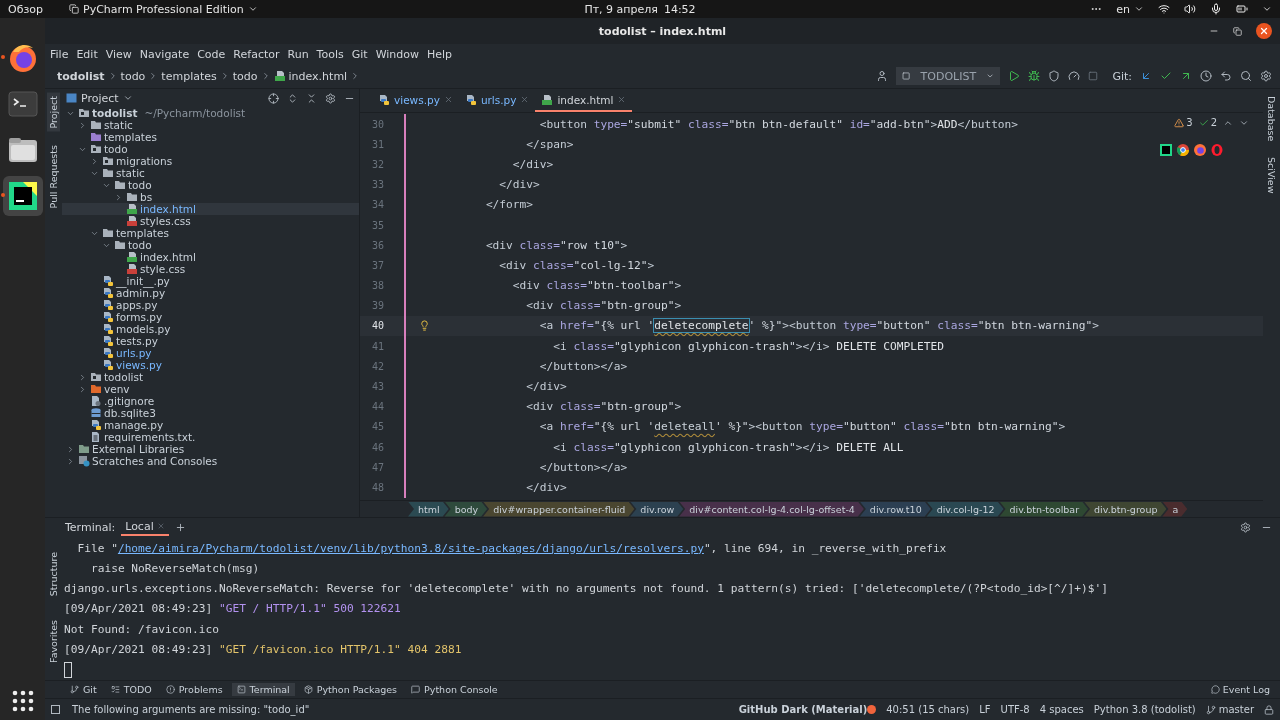 The width and height of the screenshot is (1280, 720). What do you see at coordinates (256, 54) in the screenshot?
I see `menu-item: Refactor` at bounding box center [256, 54].